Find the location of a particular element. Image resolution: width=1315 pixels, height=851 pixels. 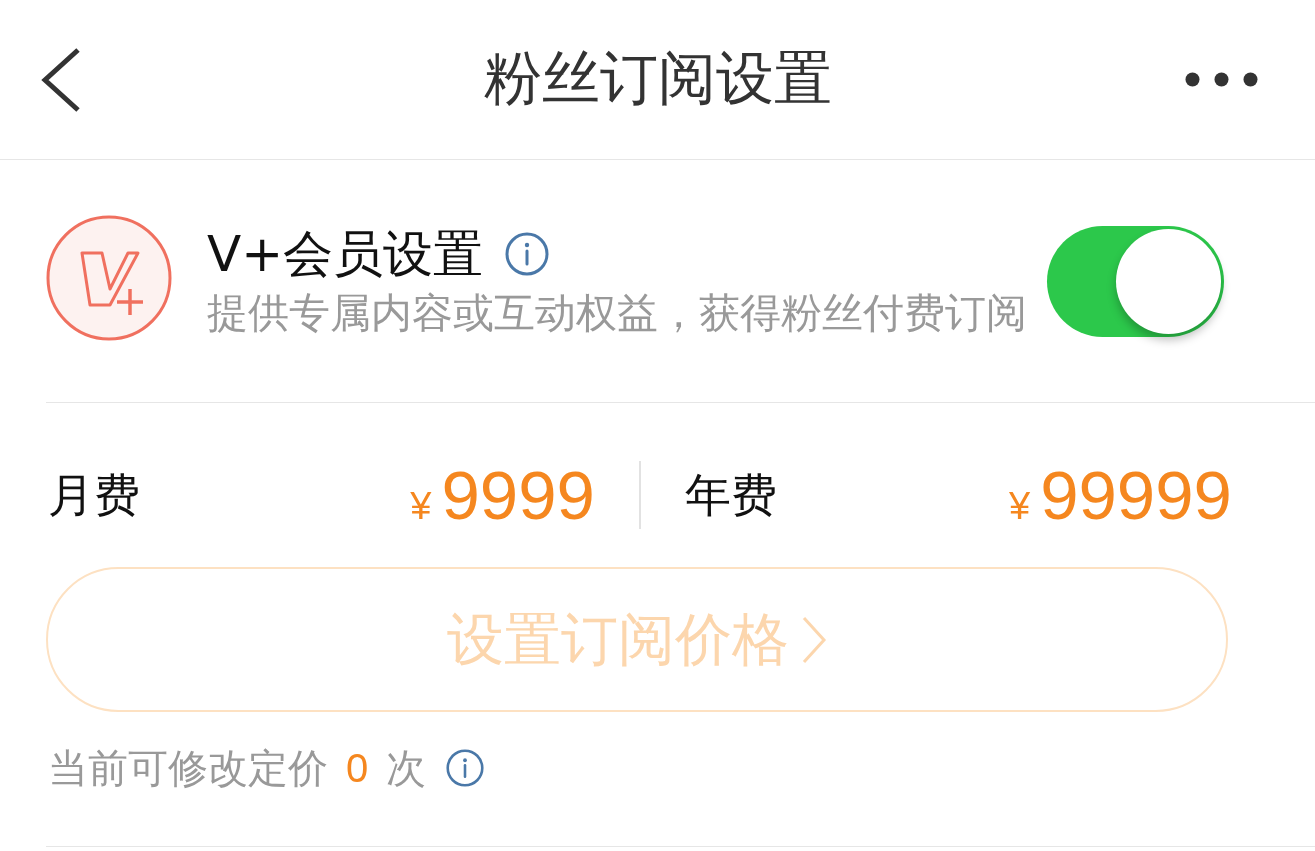

logo-icon is located at coordinates (109, 278).